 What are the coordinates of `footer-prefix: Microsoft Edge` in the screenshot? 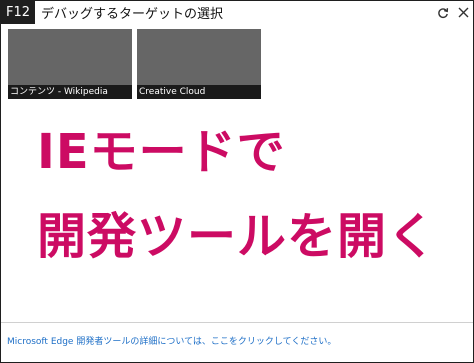 It's located at (40, 342).